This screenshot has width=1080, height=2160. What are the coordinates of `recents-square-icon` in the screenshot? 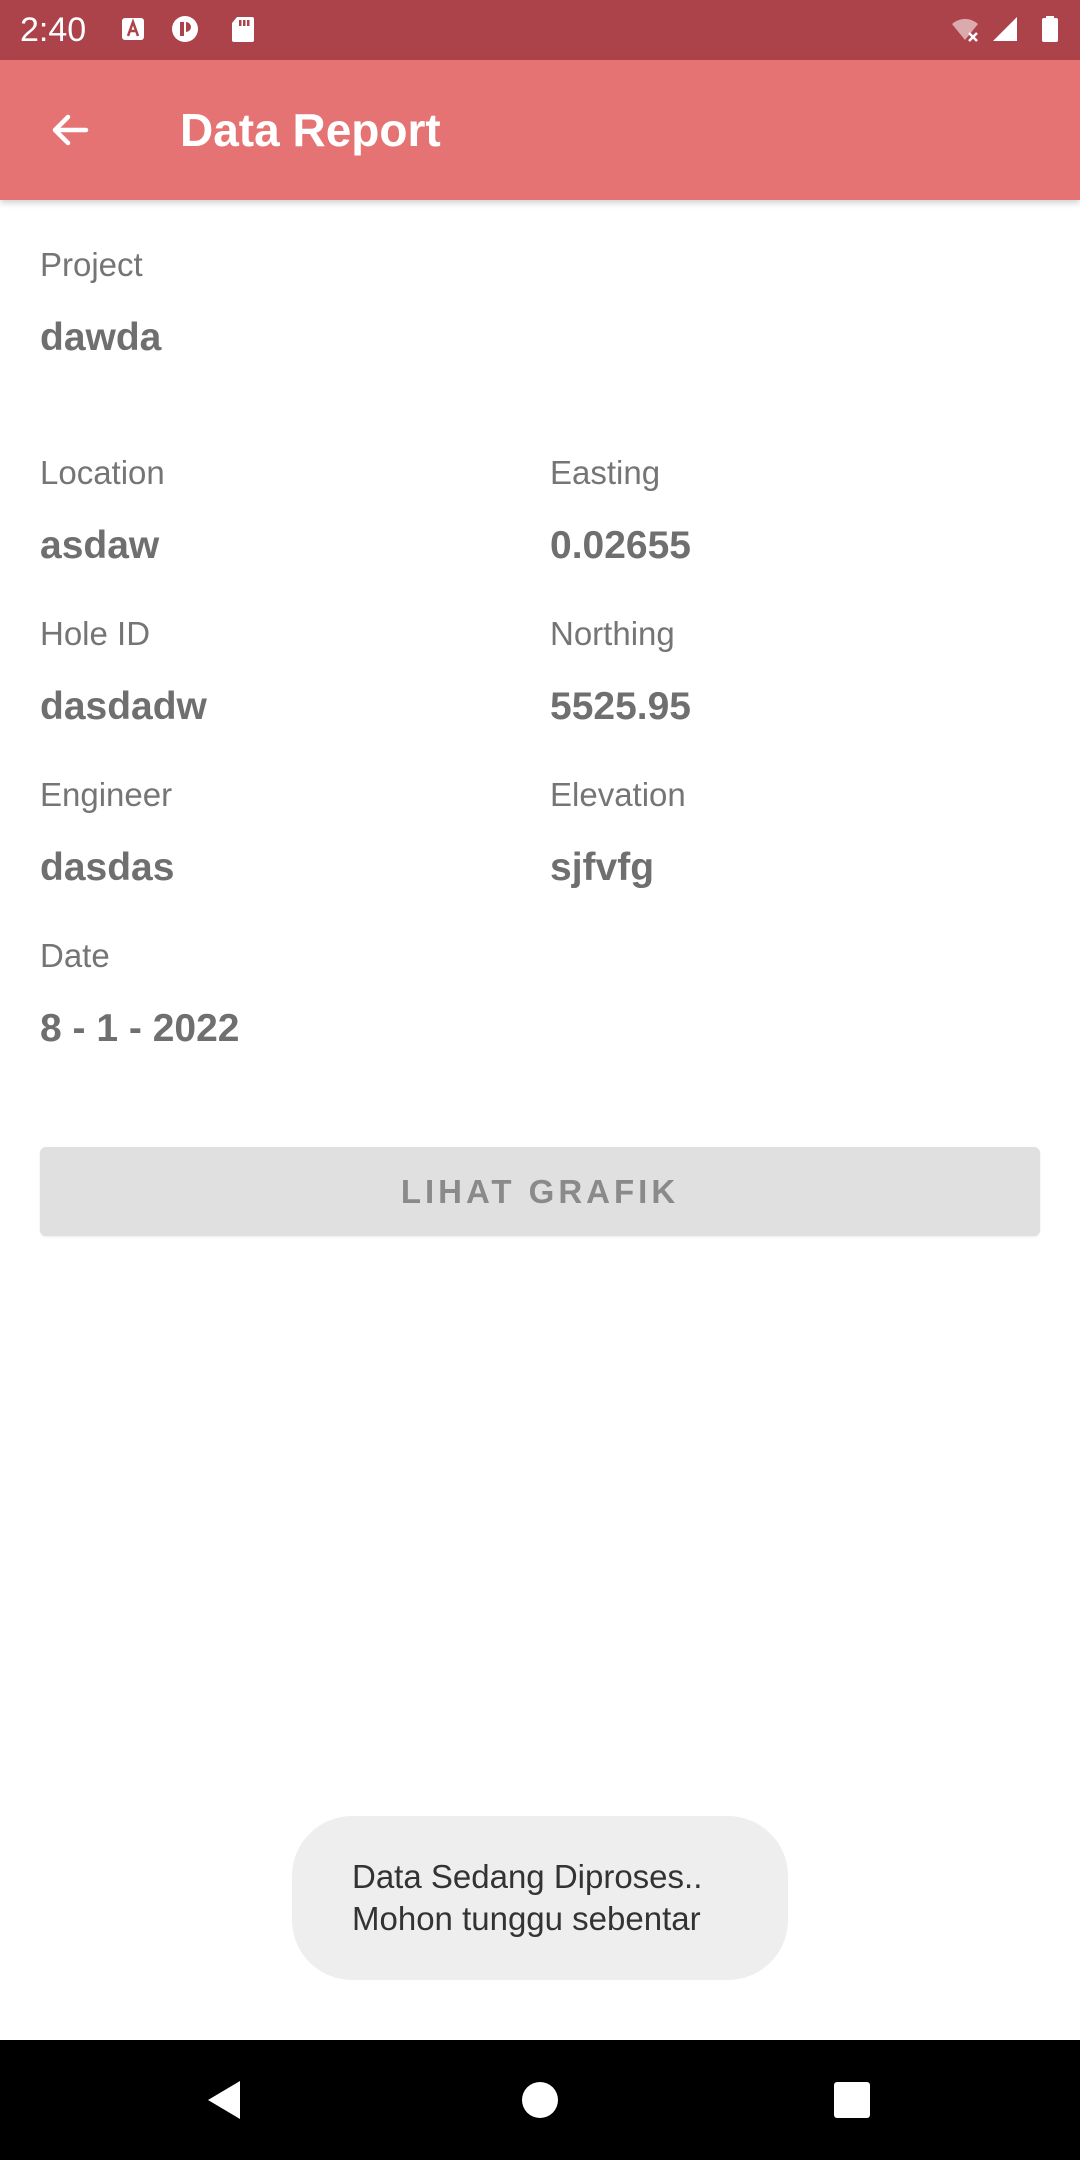 It's located at (852, 2100).